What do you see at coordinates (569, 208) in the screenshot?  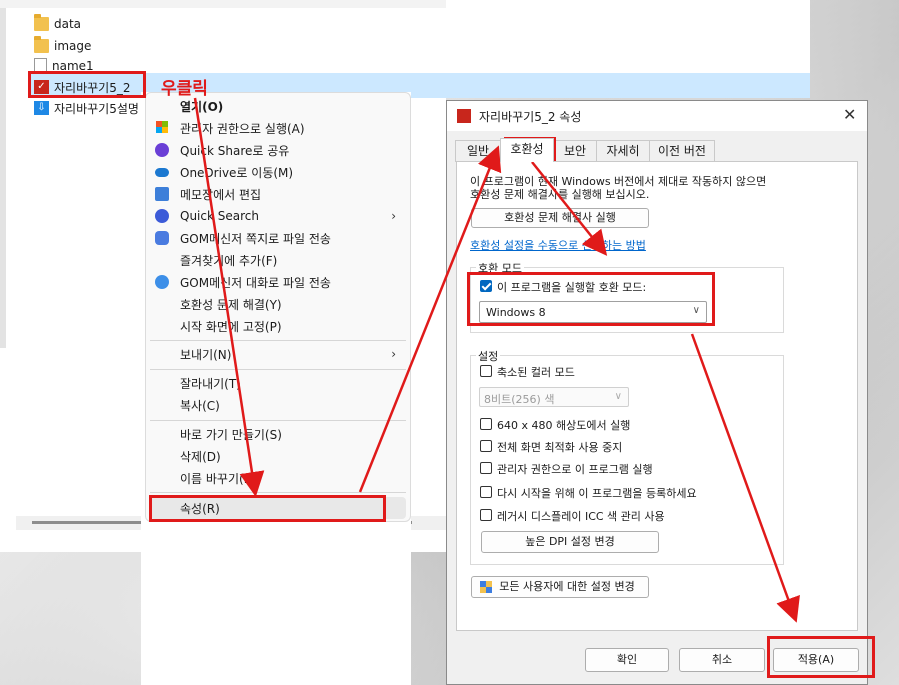 I see `arrow-to-compat` at bounding box center [569, 208].